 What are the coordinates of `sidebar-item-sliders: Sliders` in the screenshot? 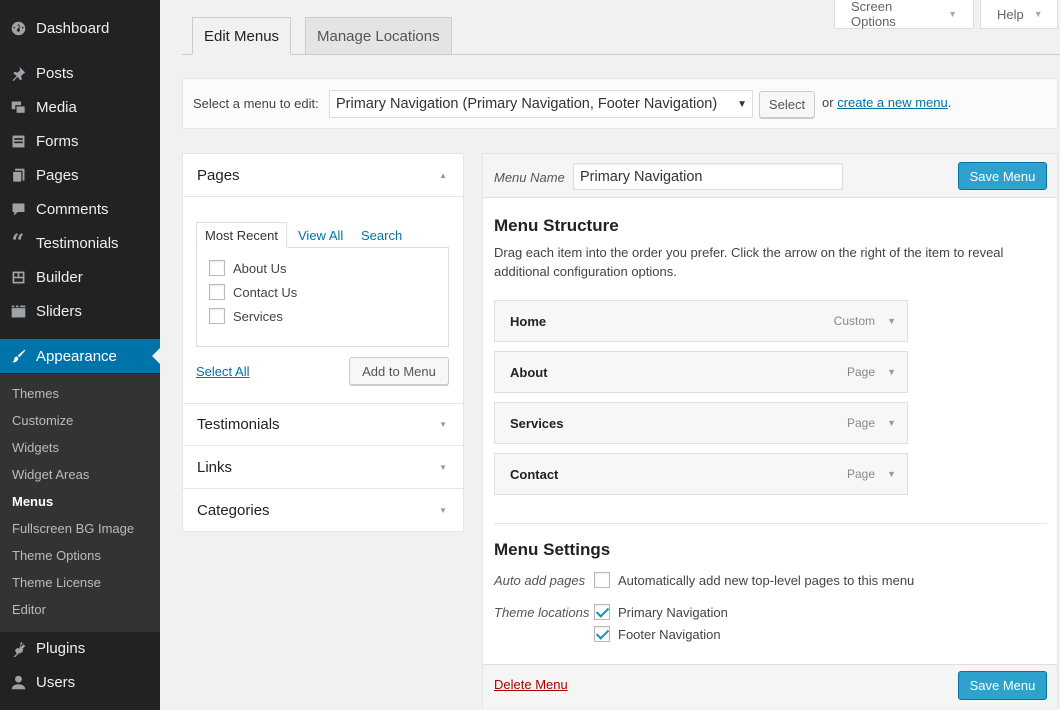 It's located at (80, 311).